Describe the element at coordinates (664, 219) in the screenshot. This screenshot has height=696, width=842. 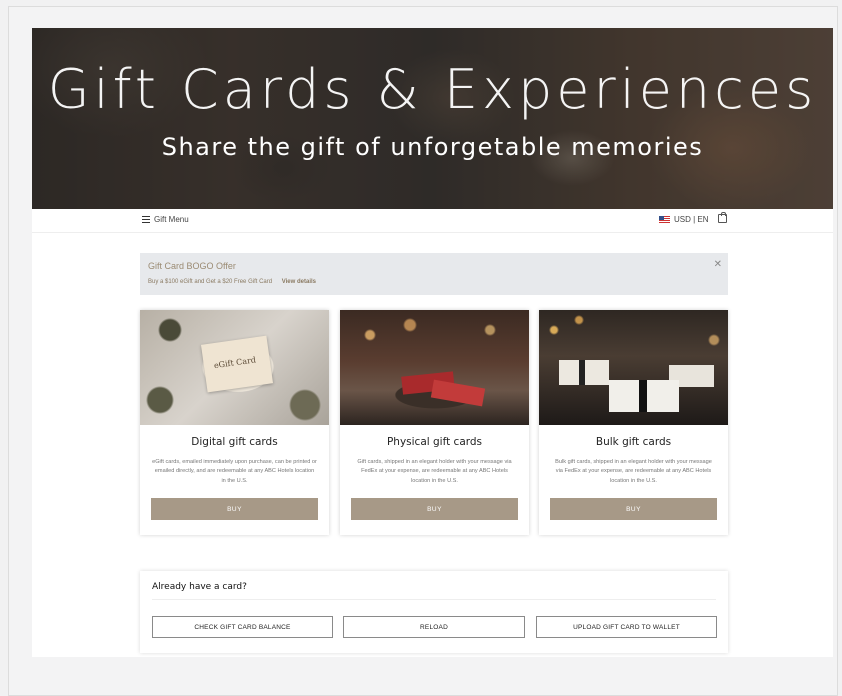
I see `us-flag-icon` at that location.